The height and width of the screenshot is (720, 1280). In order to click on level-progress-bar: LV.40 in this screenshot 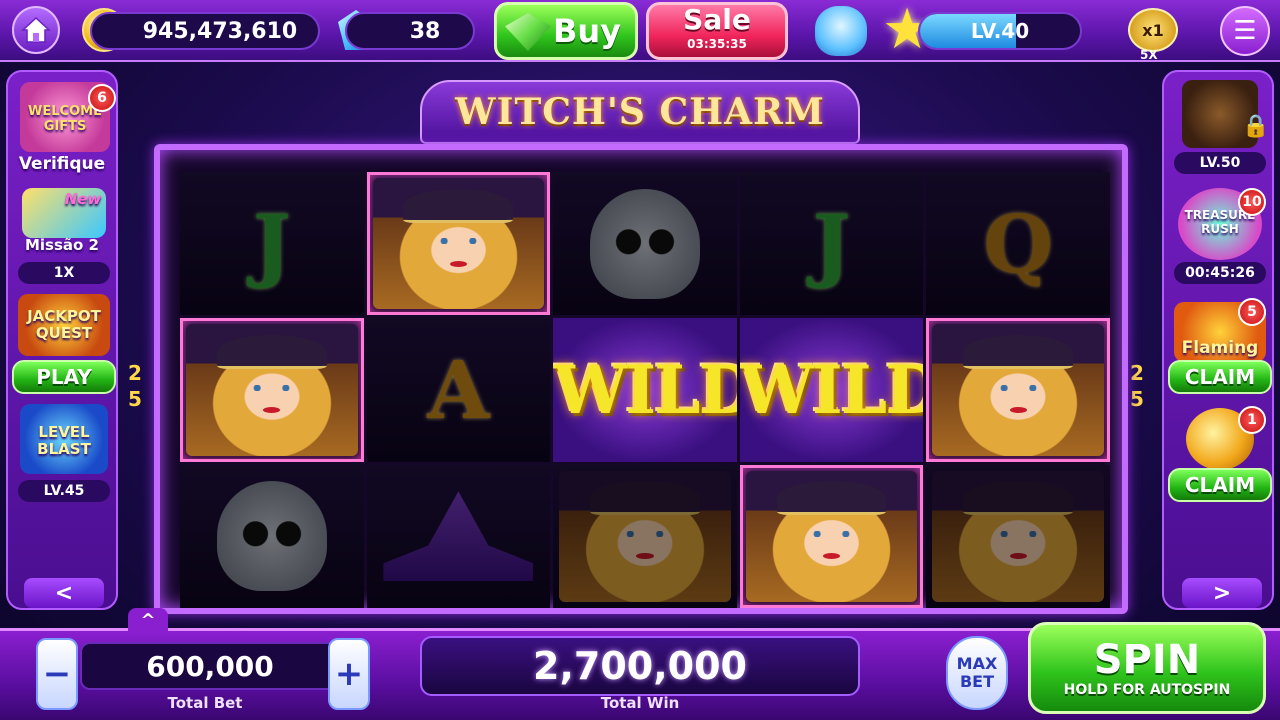, I will do `click(1000, 31)`.